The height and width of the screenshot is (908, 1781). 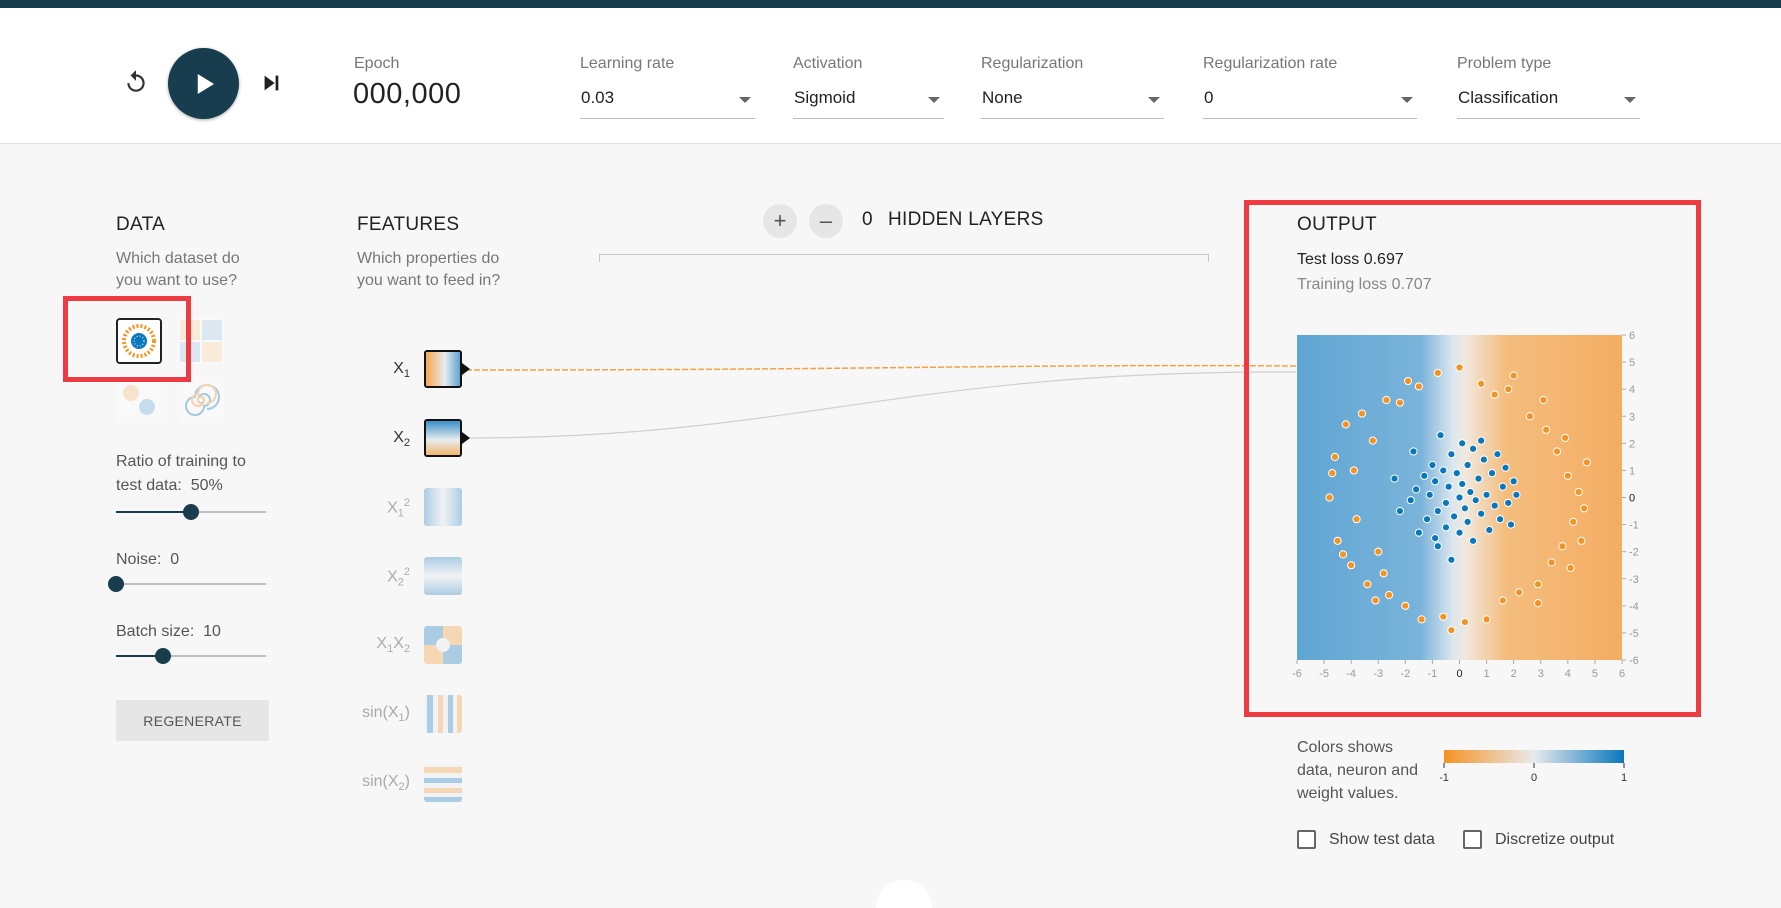 I want to click on feature-label-x2-squared: X22, so click(x=398, y=577).